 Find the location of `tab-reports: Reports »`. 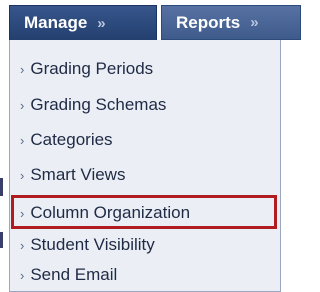

tab-reports: Reports » is located at coordinates (231, 22).